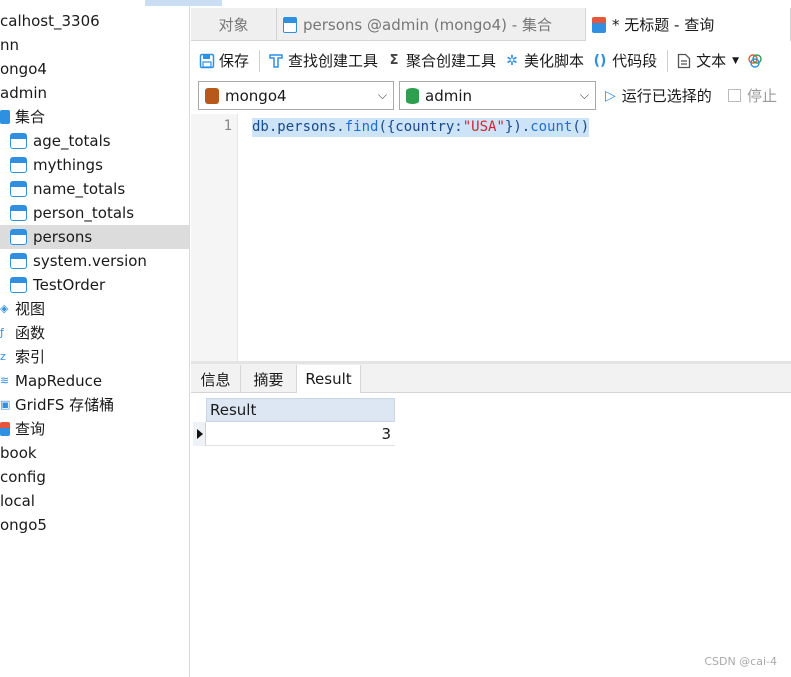  Describe the element at coordinates (23, 69) in the screenshot. I see `sidebar-item-label: ongo4` at that location.